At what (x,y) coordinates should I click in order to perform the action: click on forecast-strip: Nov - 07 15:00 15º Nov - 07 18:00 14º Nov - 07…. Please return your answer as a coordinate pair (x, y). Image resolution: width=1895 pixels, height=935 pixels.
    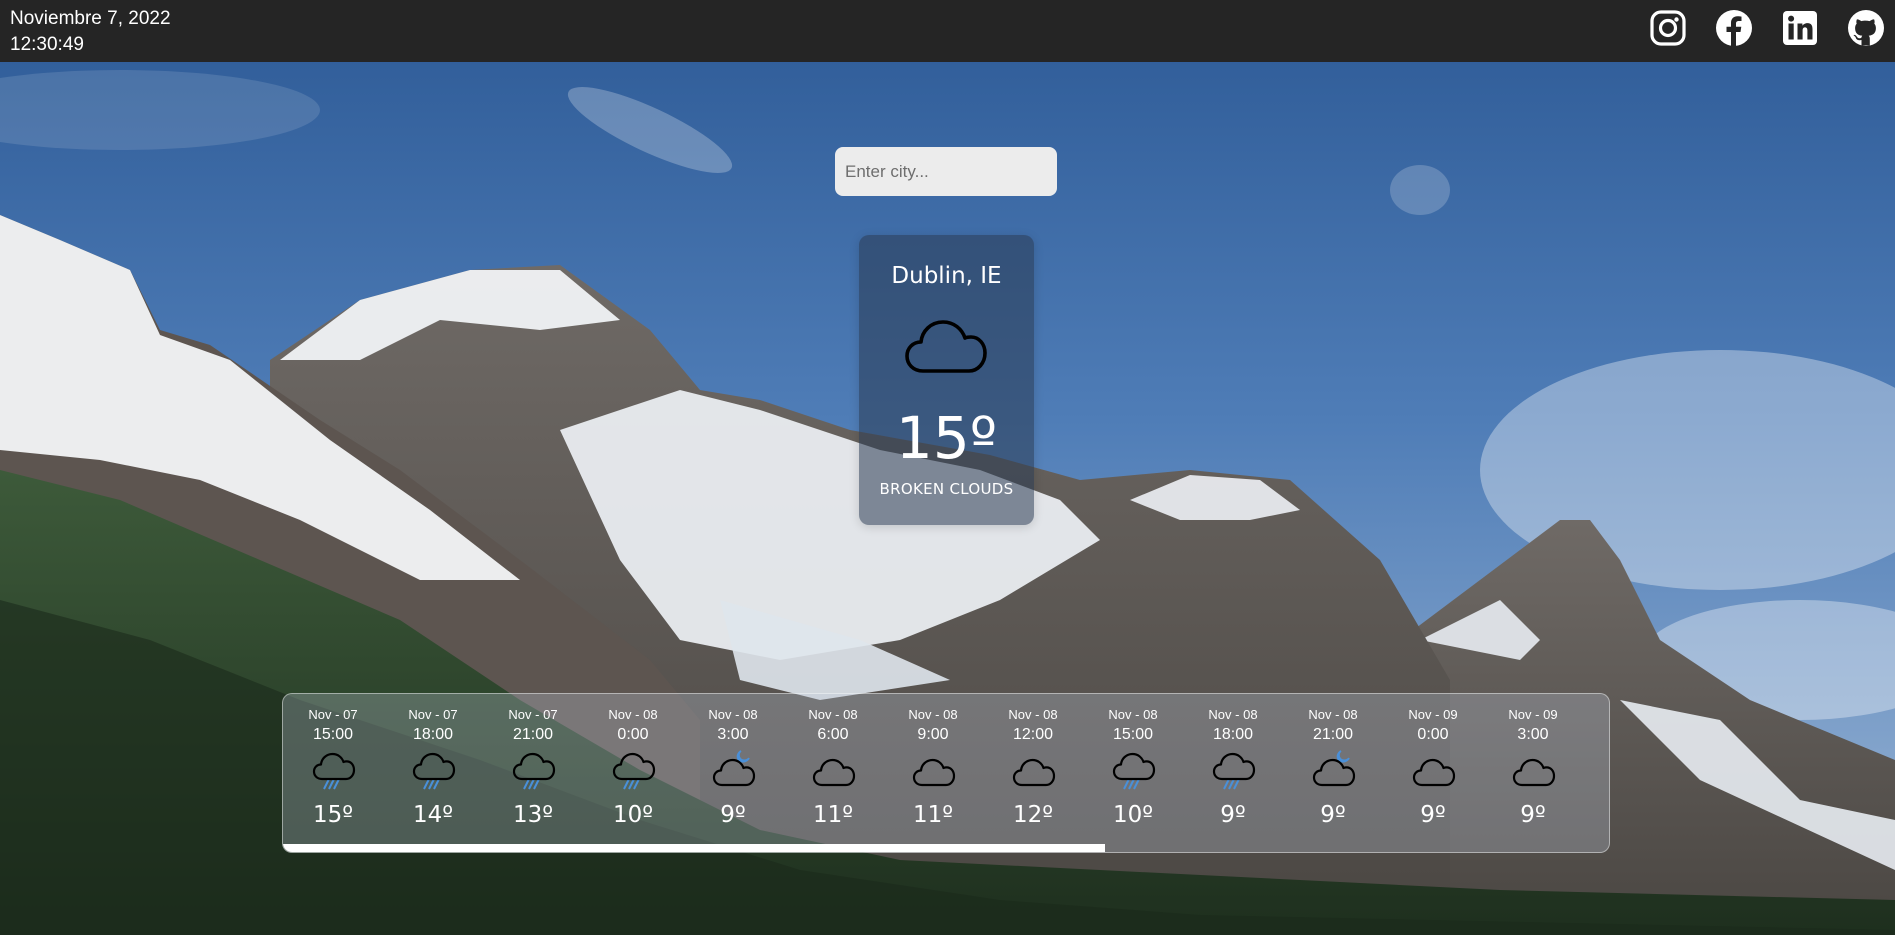
    Looking at the image, I should click on (946, 773).